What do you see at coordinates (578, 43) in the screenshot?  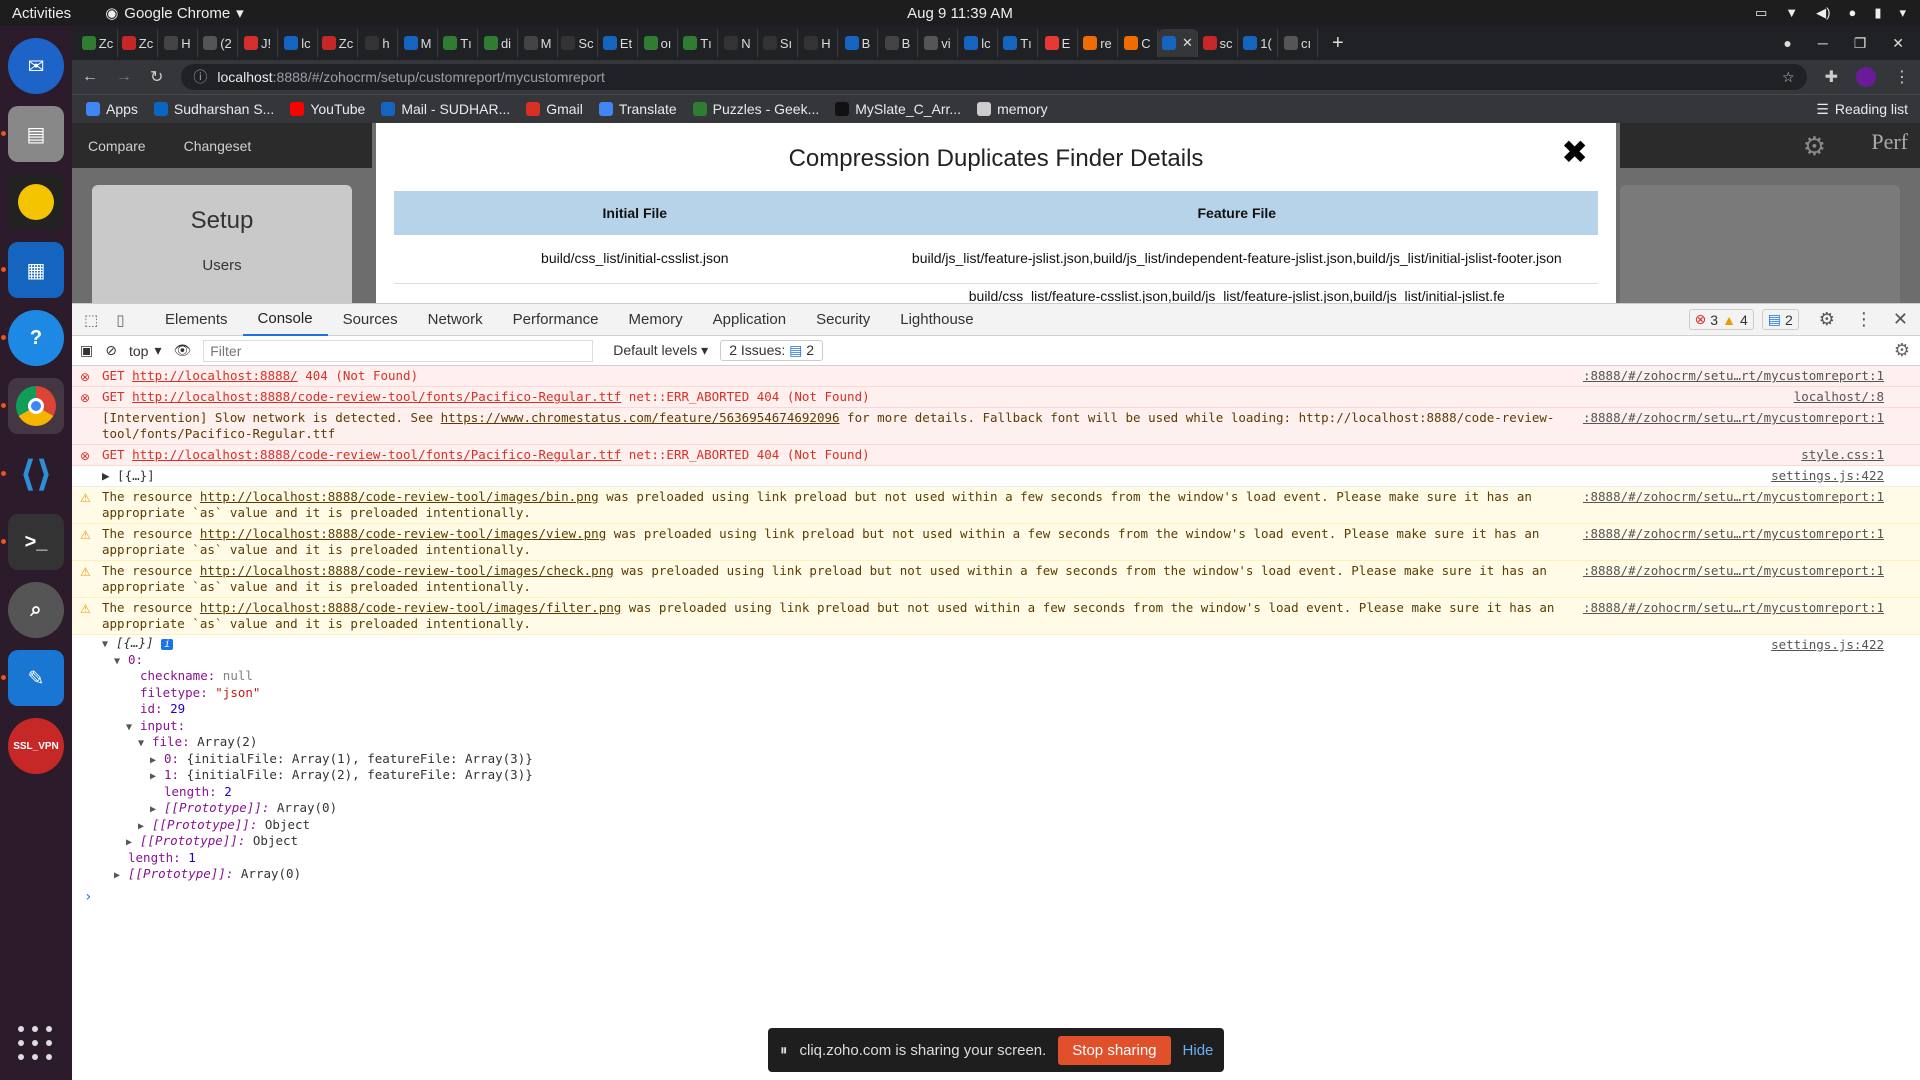 I see `browser-tab: Sc` at bounding box center [578, 43].